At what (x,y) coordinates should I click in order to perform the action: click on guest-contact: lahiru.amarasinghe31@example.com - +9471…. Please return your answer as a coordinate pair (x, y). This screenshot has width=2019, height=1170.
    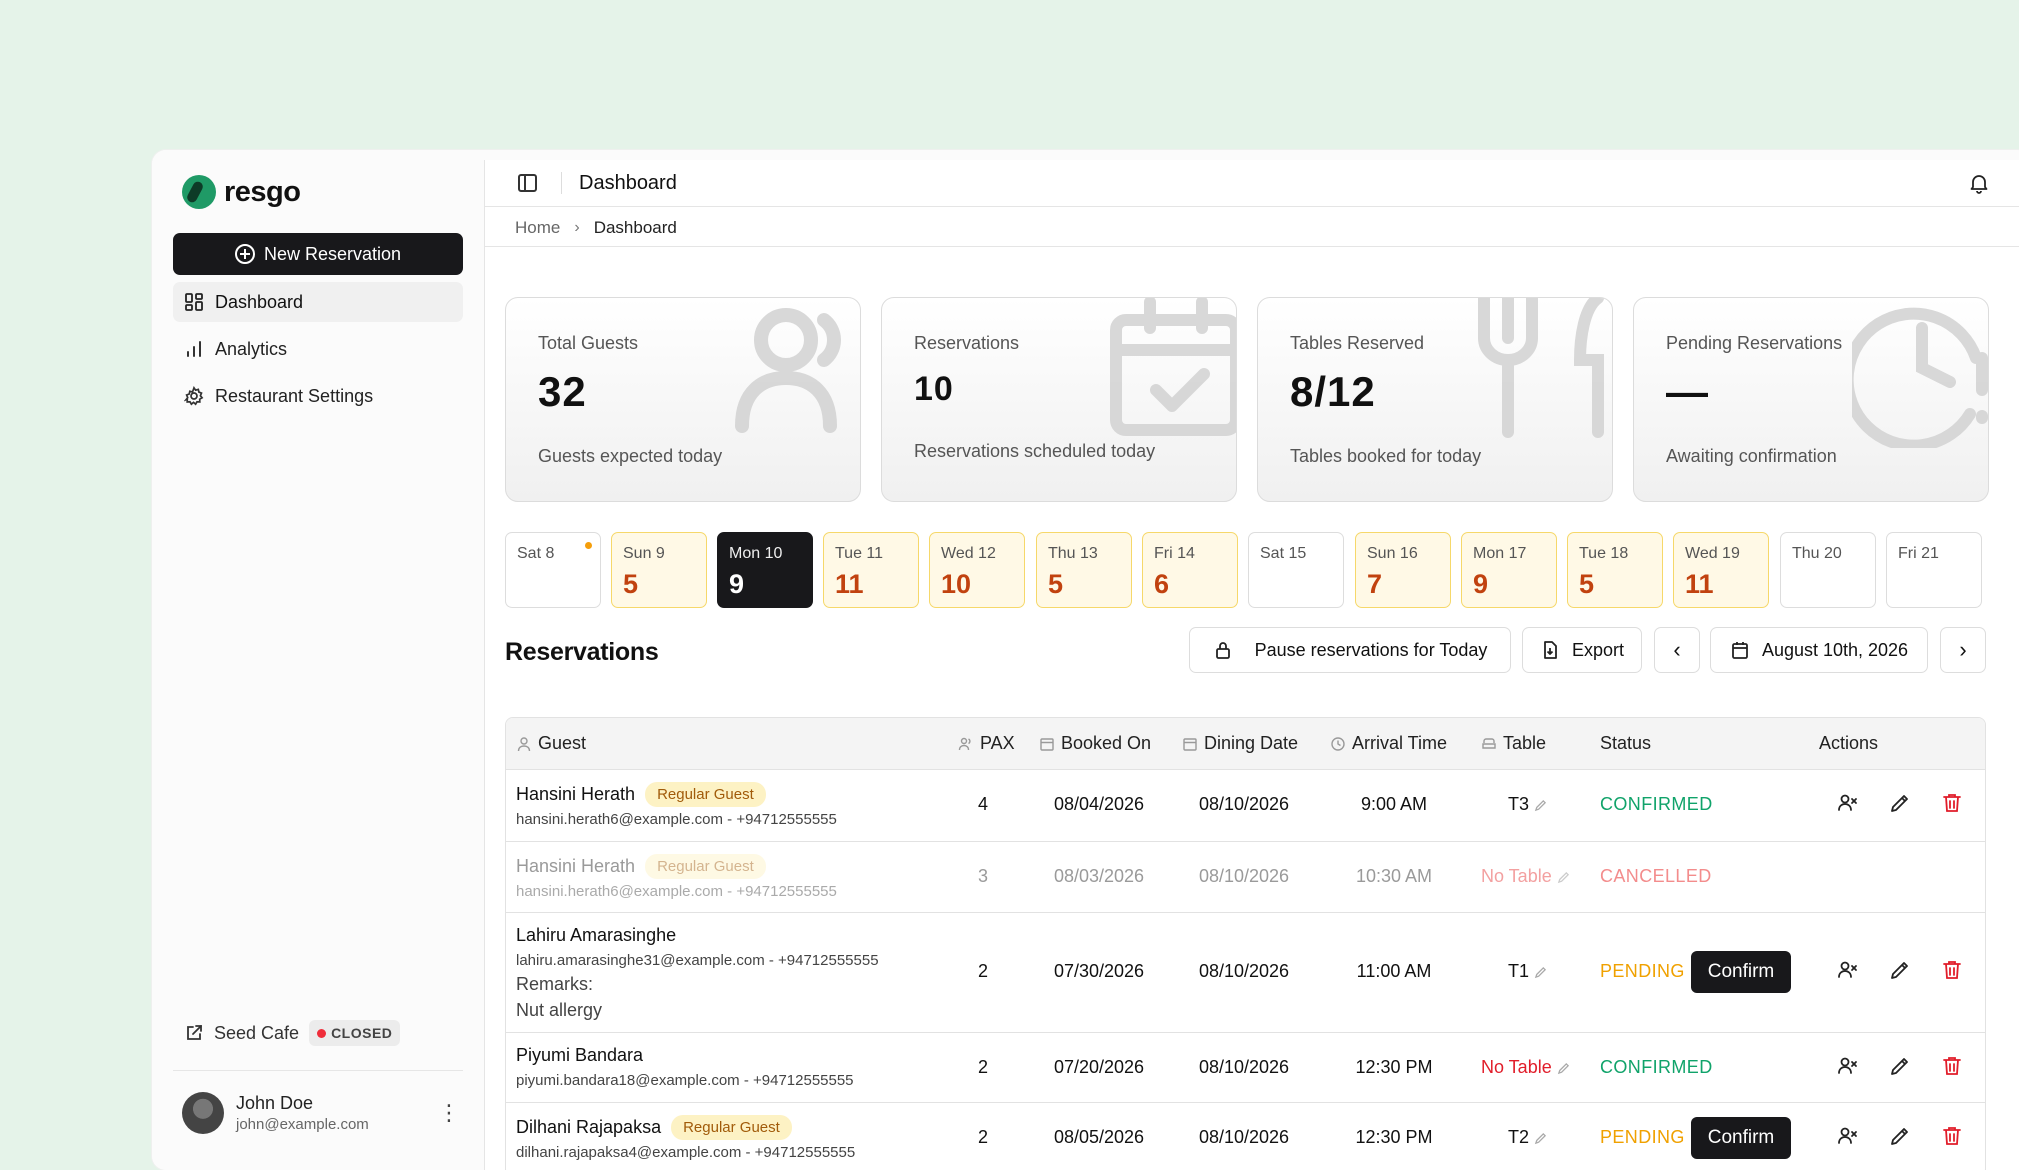
    Looking at the image, I should click on (697, 960).